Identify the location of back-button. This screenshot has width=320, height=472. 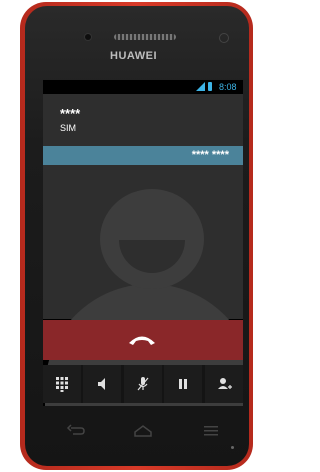
(76, 430).